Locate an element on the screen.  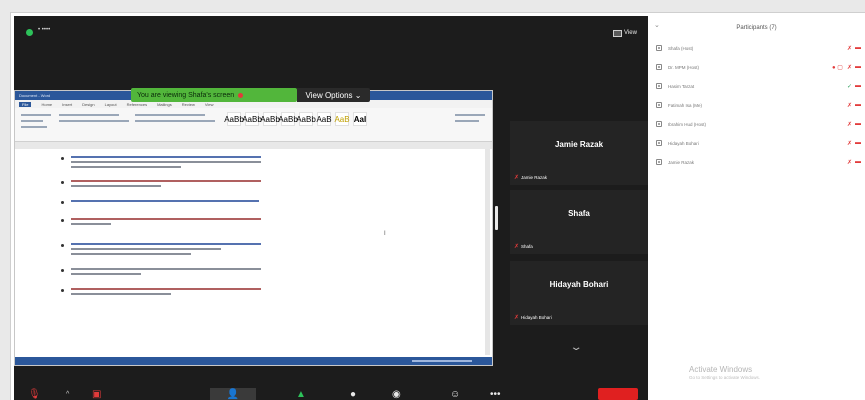
zoom-slider is located at coordinates (442, 361).